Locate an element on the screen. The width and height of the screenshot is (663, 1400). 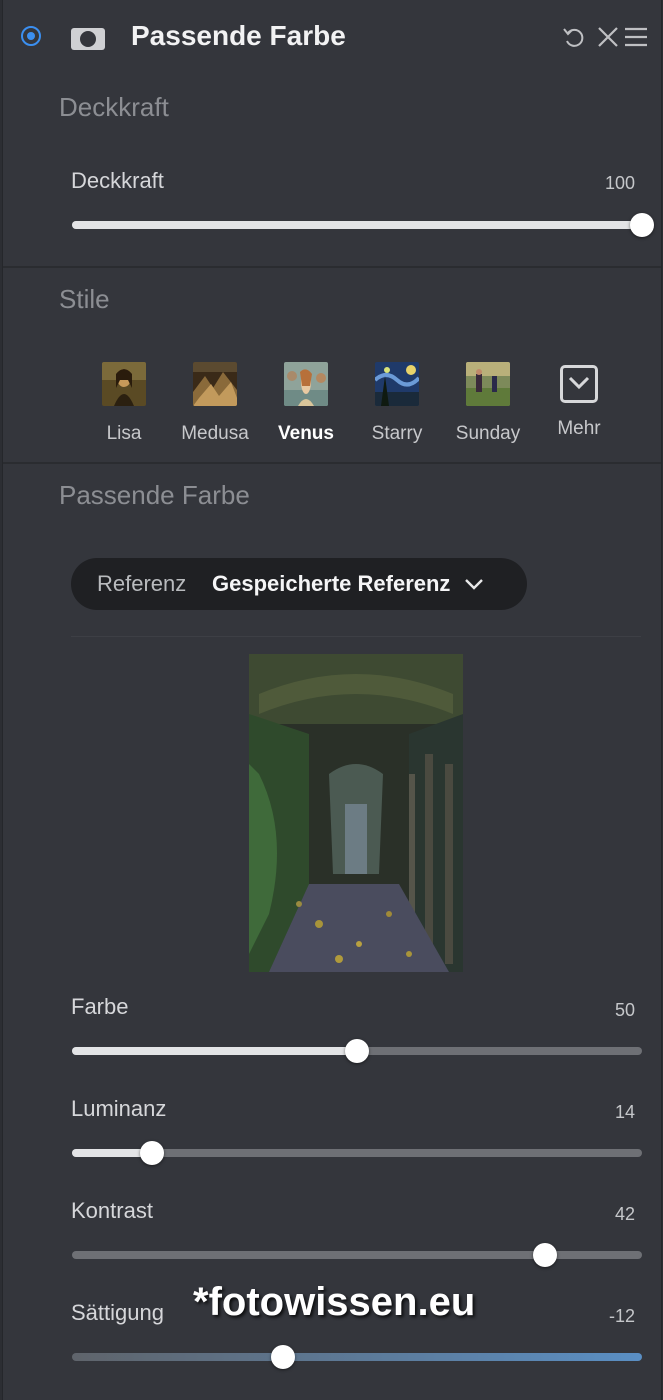
contrast-slider-thumb is located at coordinates (545, 1255).